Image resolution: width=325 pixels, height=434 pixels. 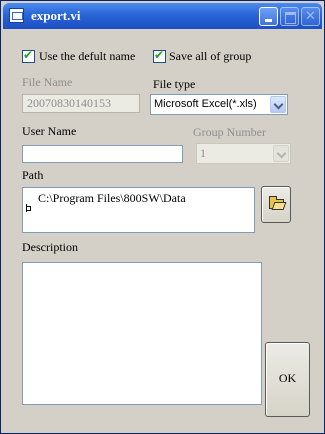 What do you see at coordinates (289, 16) in the screenshot?
I see `maximize-button` at bounding box center [289, 16].